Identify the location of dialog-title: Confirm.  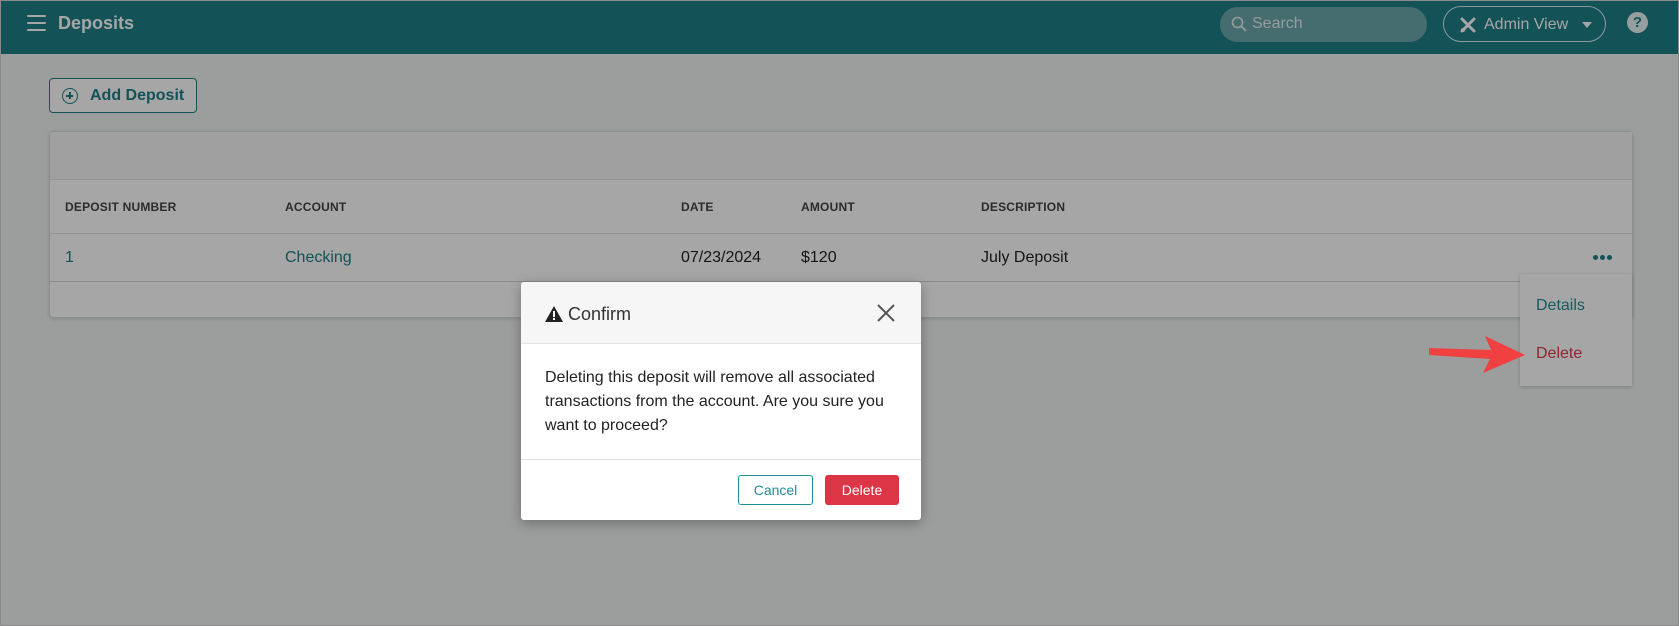
(600, 314).